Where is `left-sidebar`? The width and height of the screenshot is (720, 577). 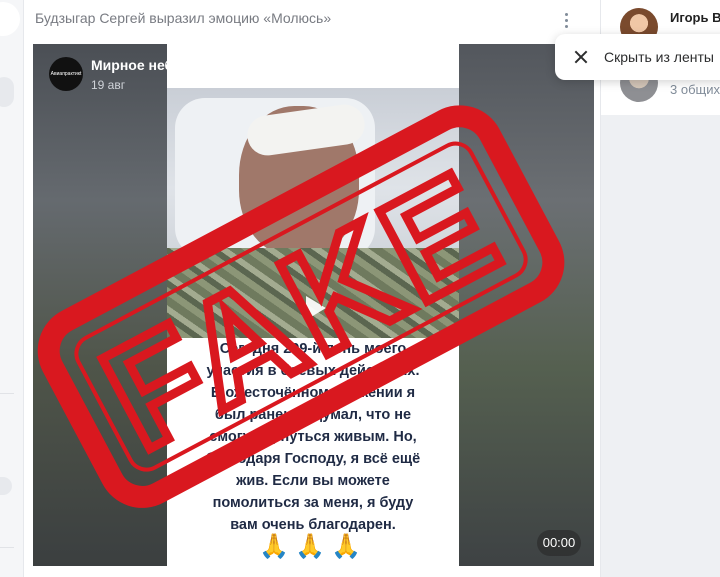
left-sidebar is located at coordinates (11, 288).